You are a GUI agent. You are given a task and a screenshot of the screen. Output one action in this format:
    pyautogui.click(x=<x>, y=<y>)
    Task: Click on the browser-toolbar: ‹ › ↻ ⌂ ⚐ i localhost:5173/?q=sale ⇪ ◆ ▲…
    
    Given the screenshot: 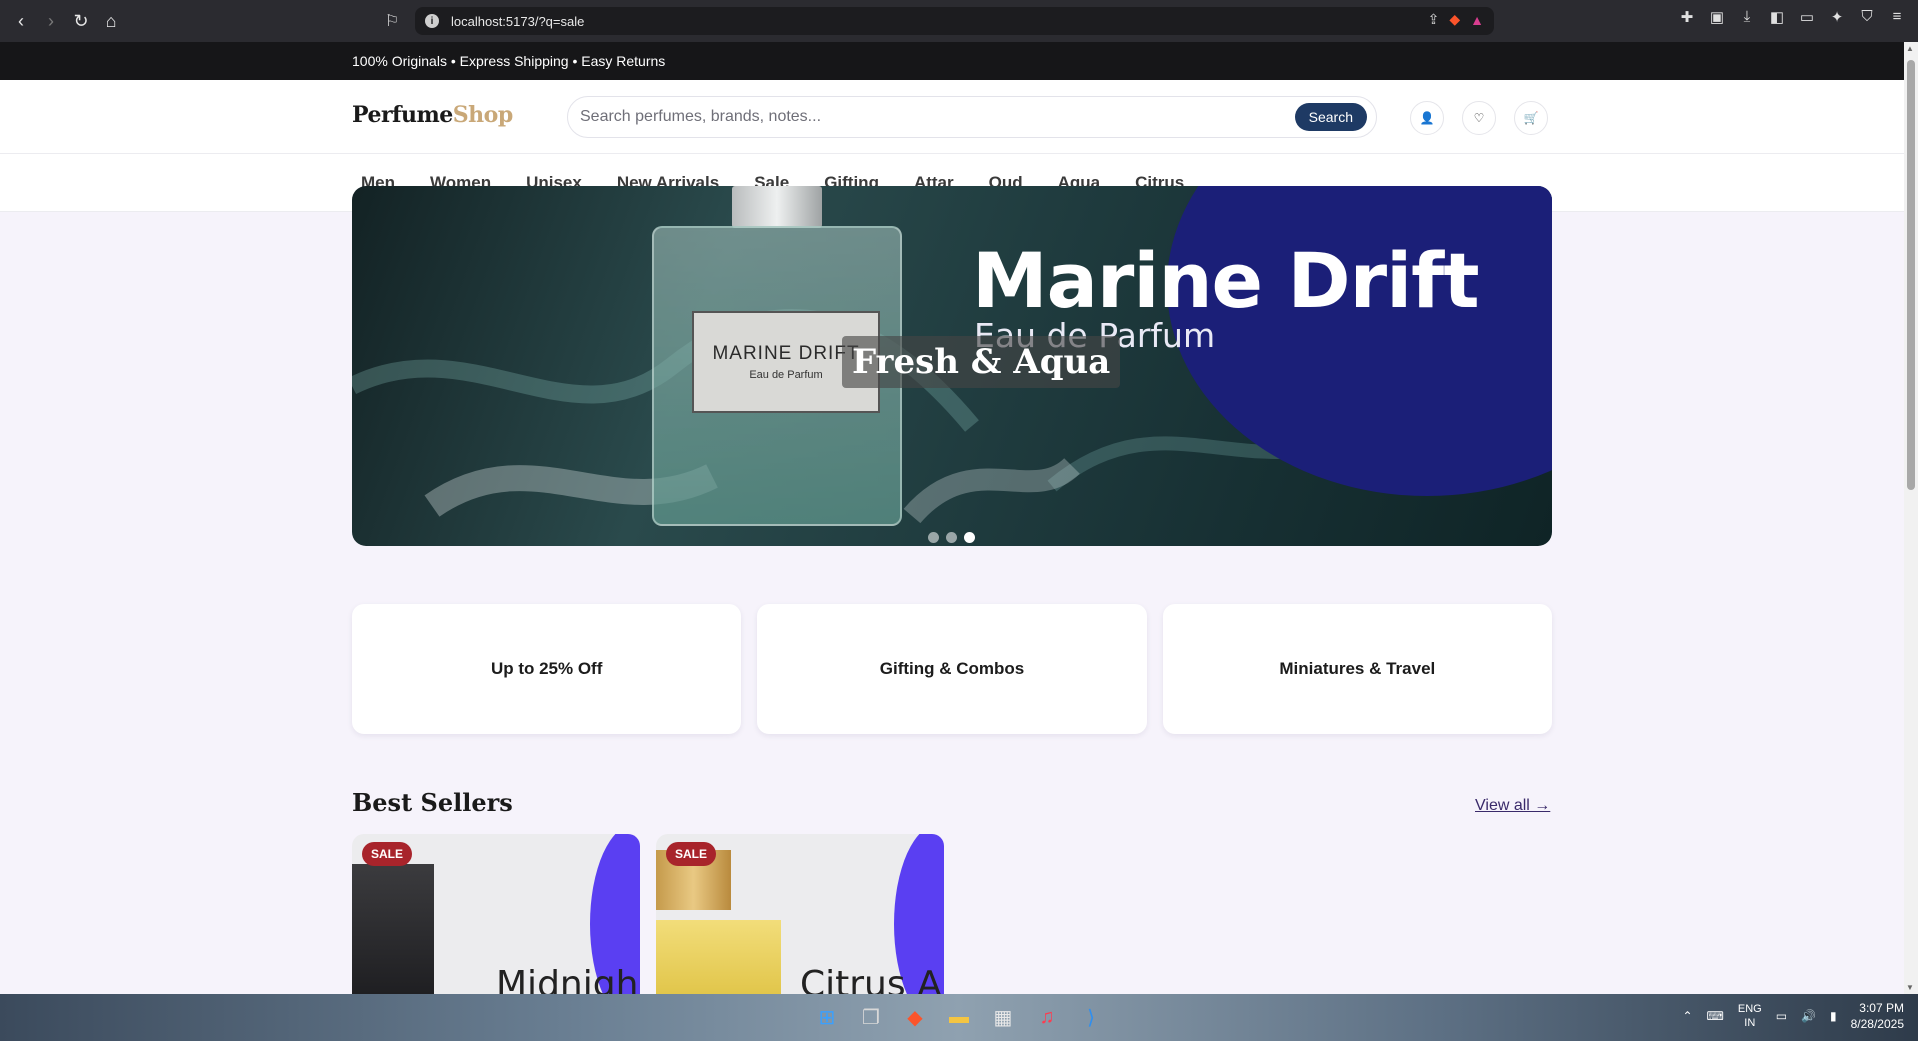 What is the action you would take?
    pyautogui.click(x=959, y=21)
    